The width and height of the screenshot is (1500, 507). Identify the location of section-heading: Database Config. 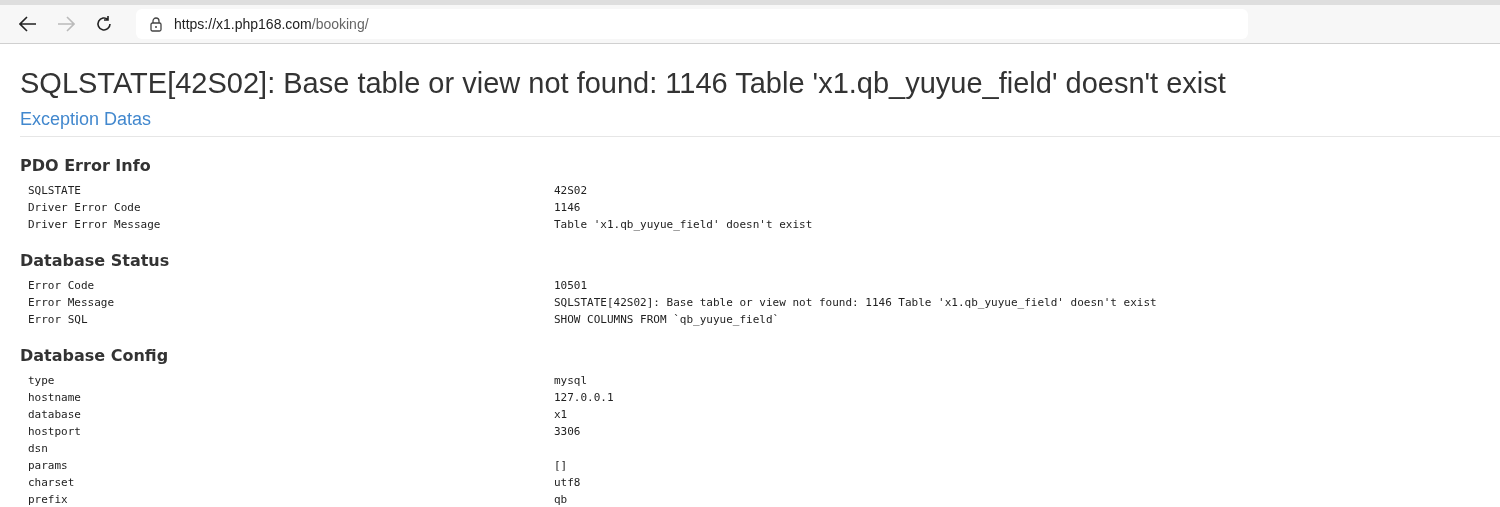
(95, 356).